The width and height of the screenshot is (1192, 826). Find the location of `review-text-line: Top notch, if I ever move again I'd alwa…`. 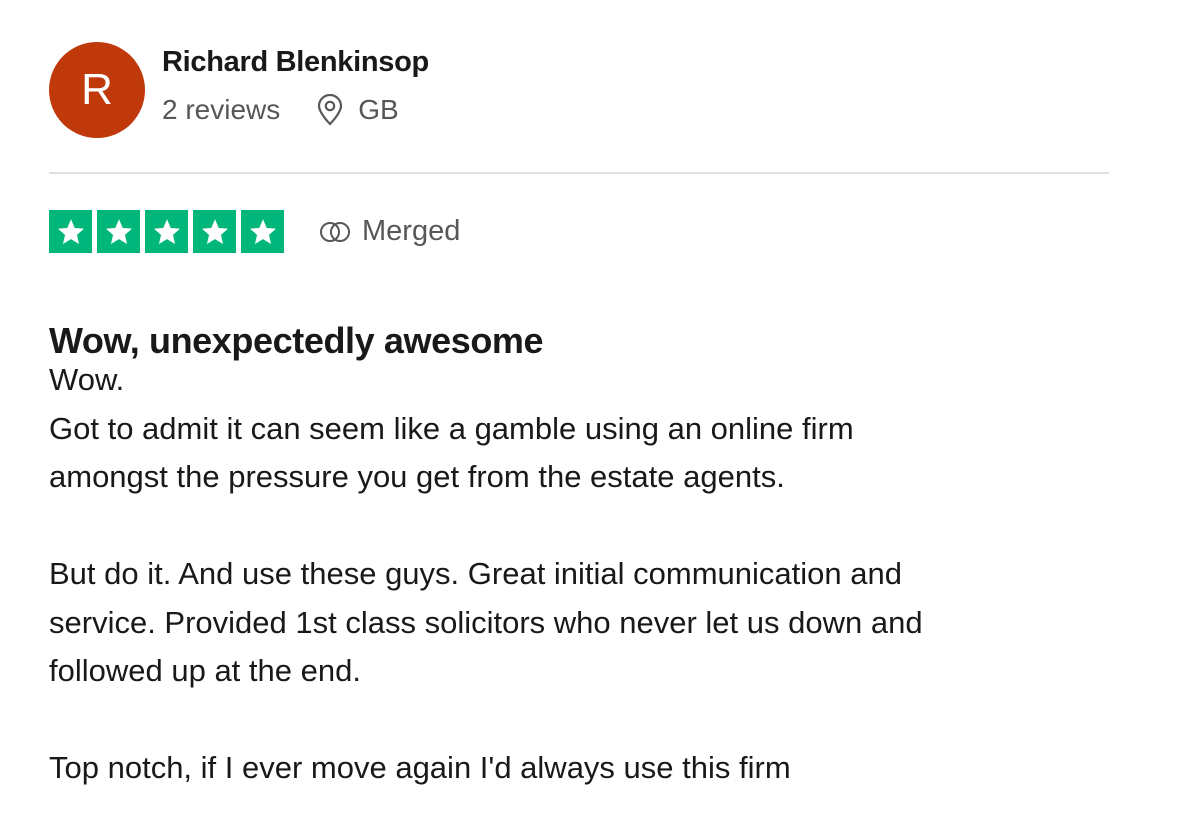

review-text-line: Top notch, if I ever move again I'd alwa… is located at coordinates (420, 767).